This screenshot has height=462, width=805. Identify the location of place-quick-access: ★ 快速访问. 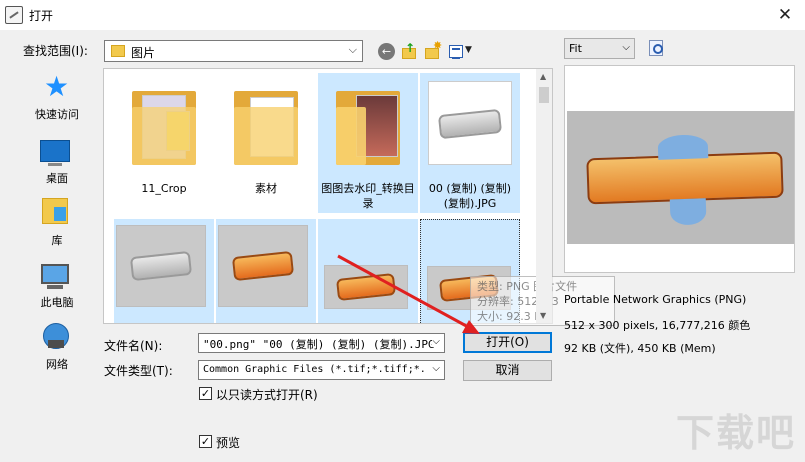
(57, 96).